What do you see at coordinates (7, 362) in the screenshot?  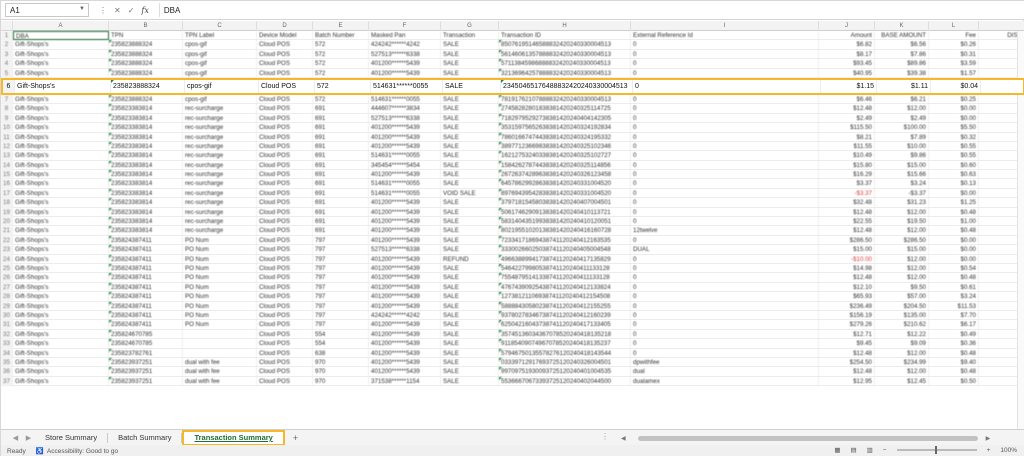 I see `row-number: 35` at bounding box center [7, 362].